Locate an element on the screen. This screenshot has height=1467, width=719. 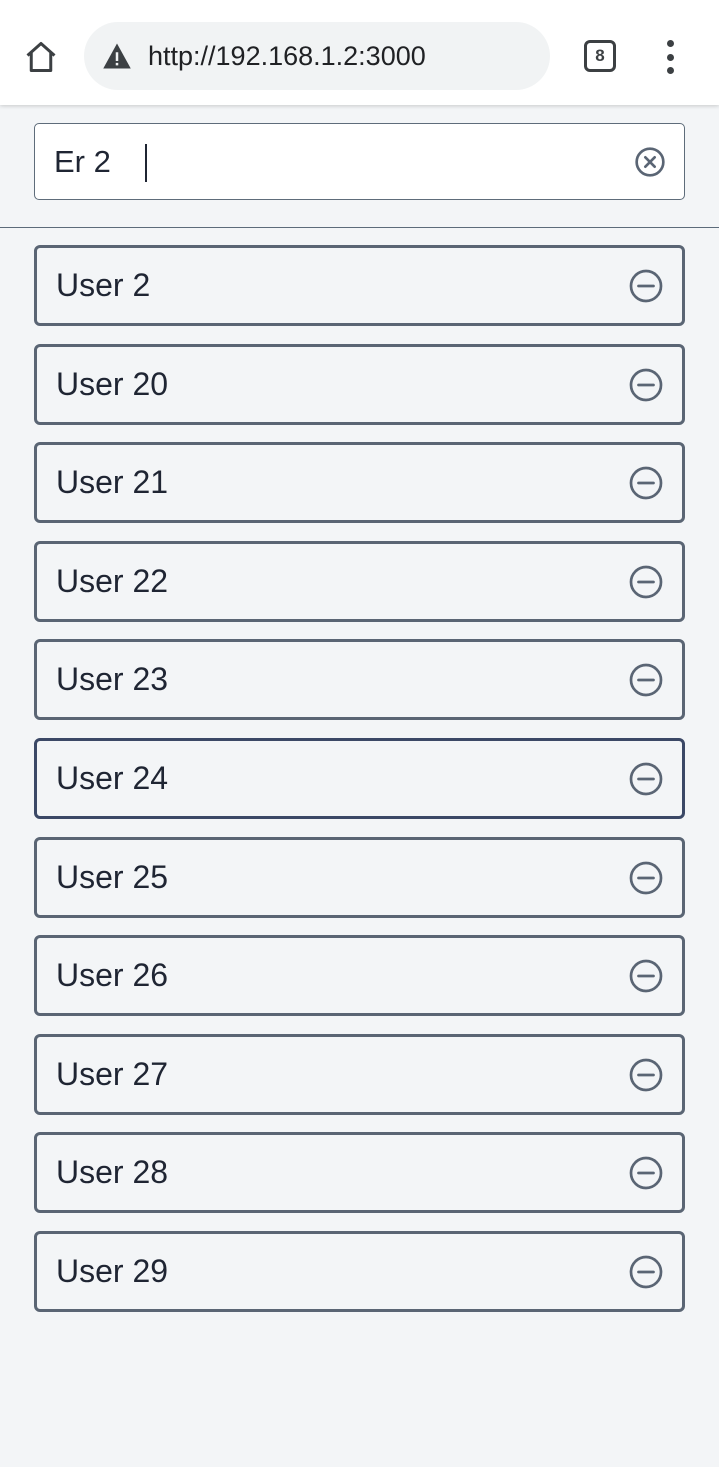
list-item: User 22 is located at coordinates (359, 581).